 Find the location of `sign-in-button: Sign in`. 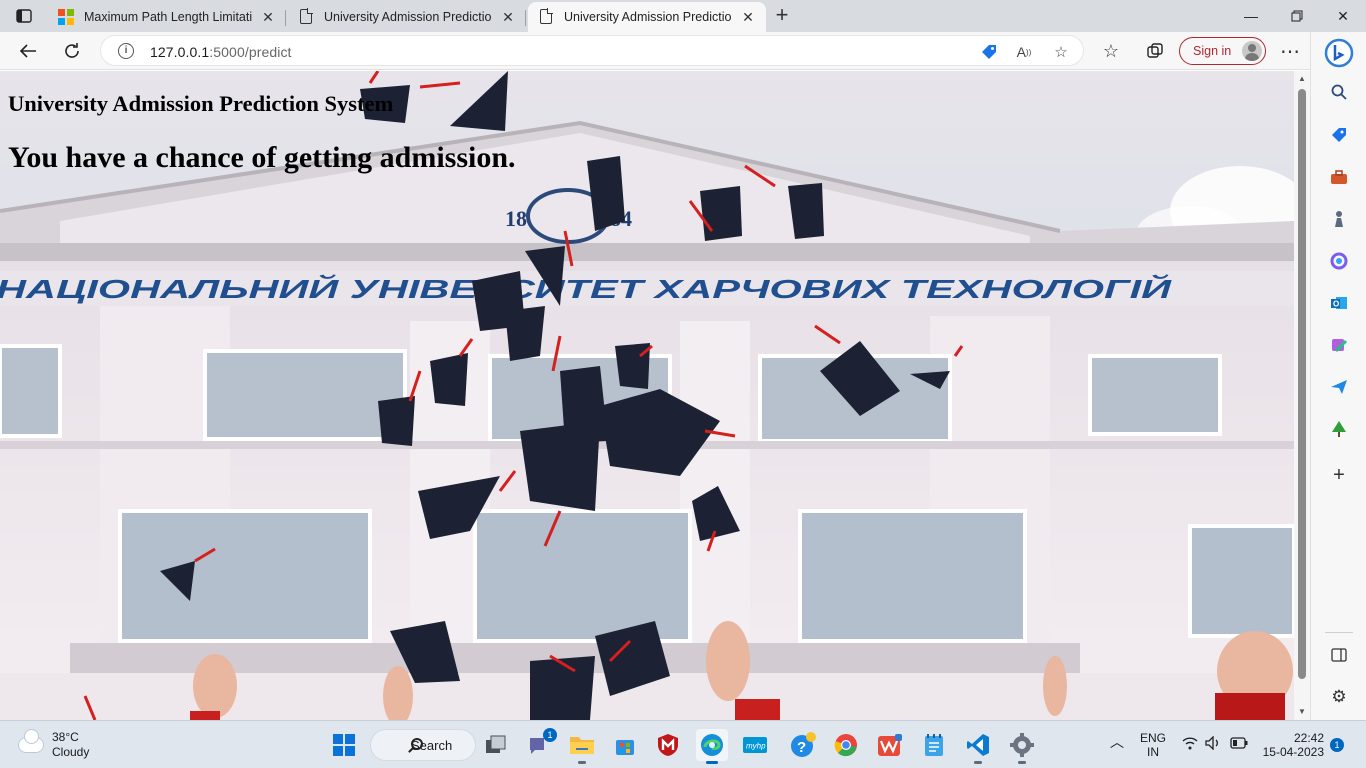

sign-in-button: Sign in is located at coordinates (1222, 51).